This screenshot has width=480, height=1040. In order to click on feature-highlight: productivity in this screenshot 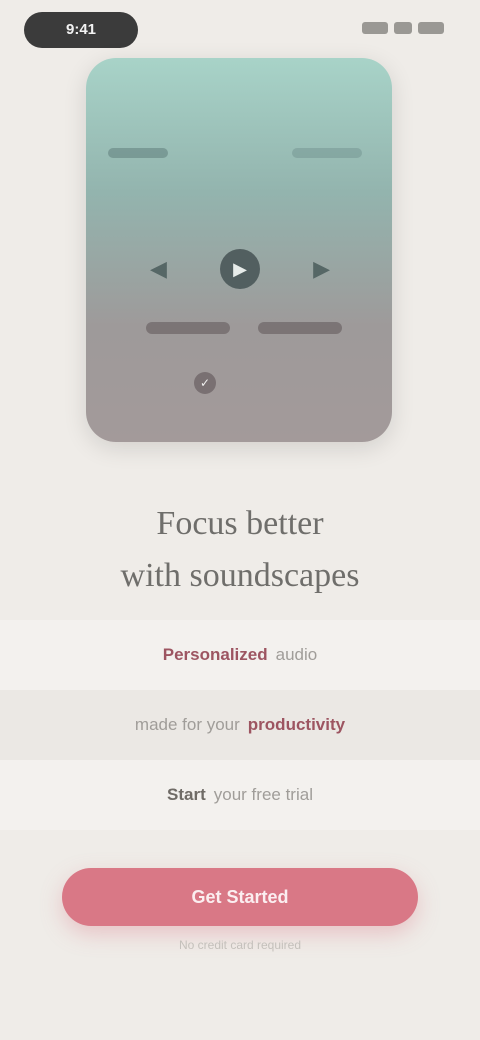, I will do `click(296, 724)`.